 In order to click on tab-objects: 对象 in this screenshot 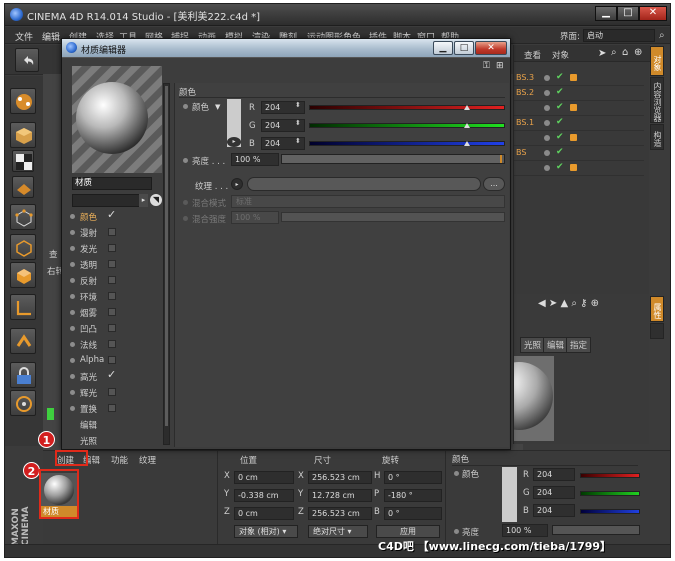, I will do `click(657, 61)`.